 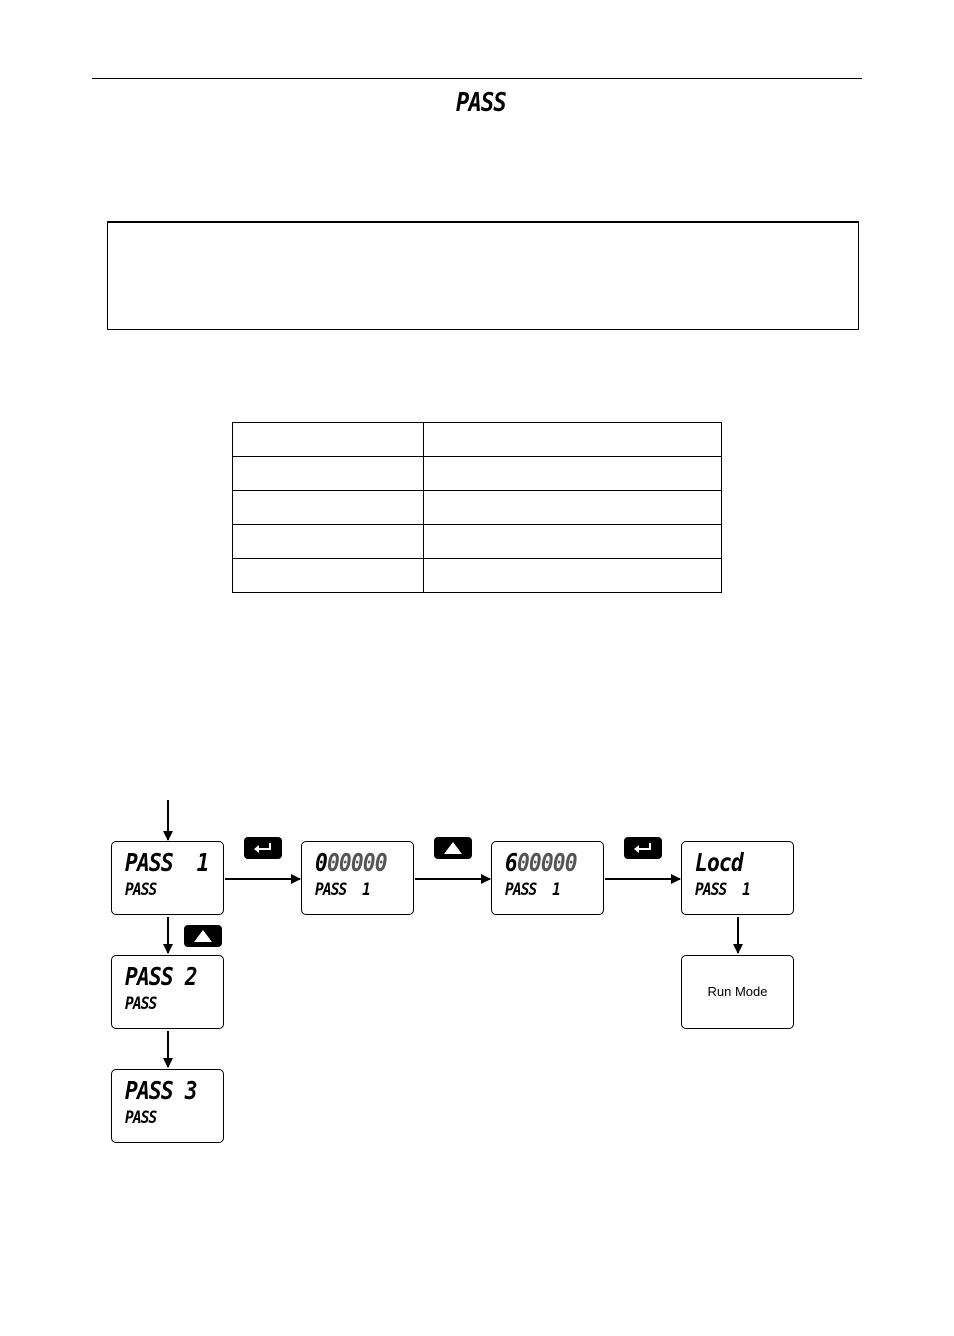 What do you see at coordinates (719, 862) in the screenshot?
I see `display-line1: Locd` at bounding box center [719, 862].